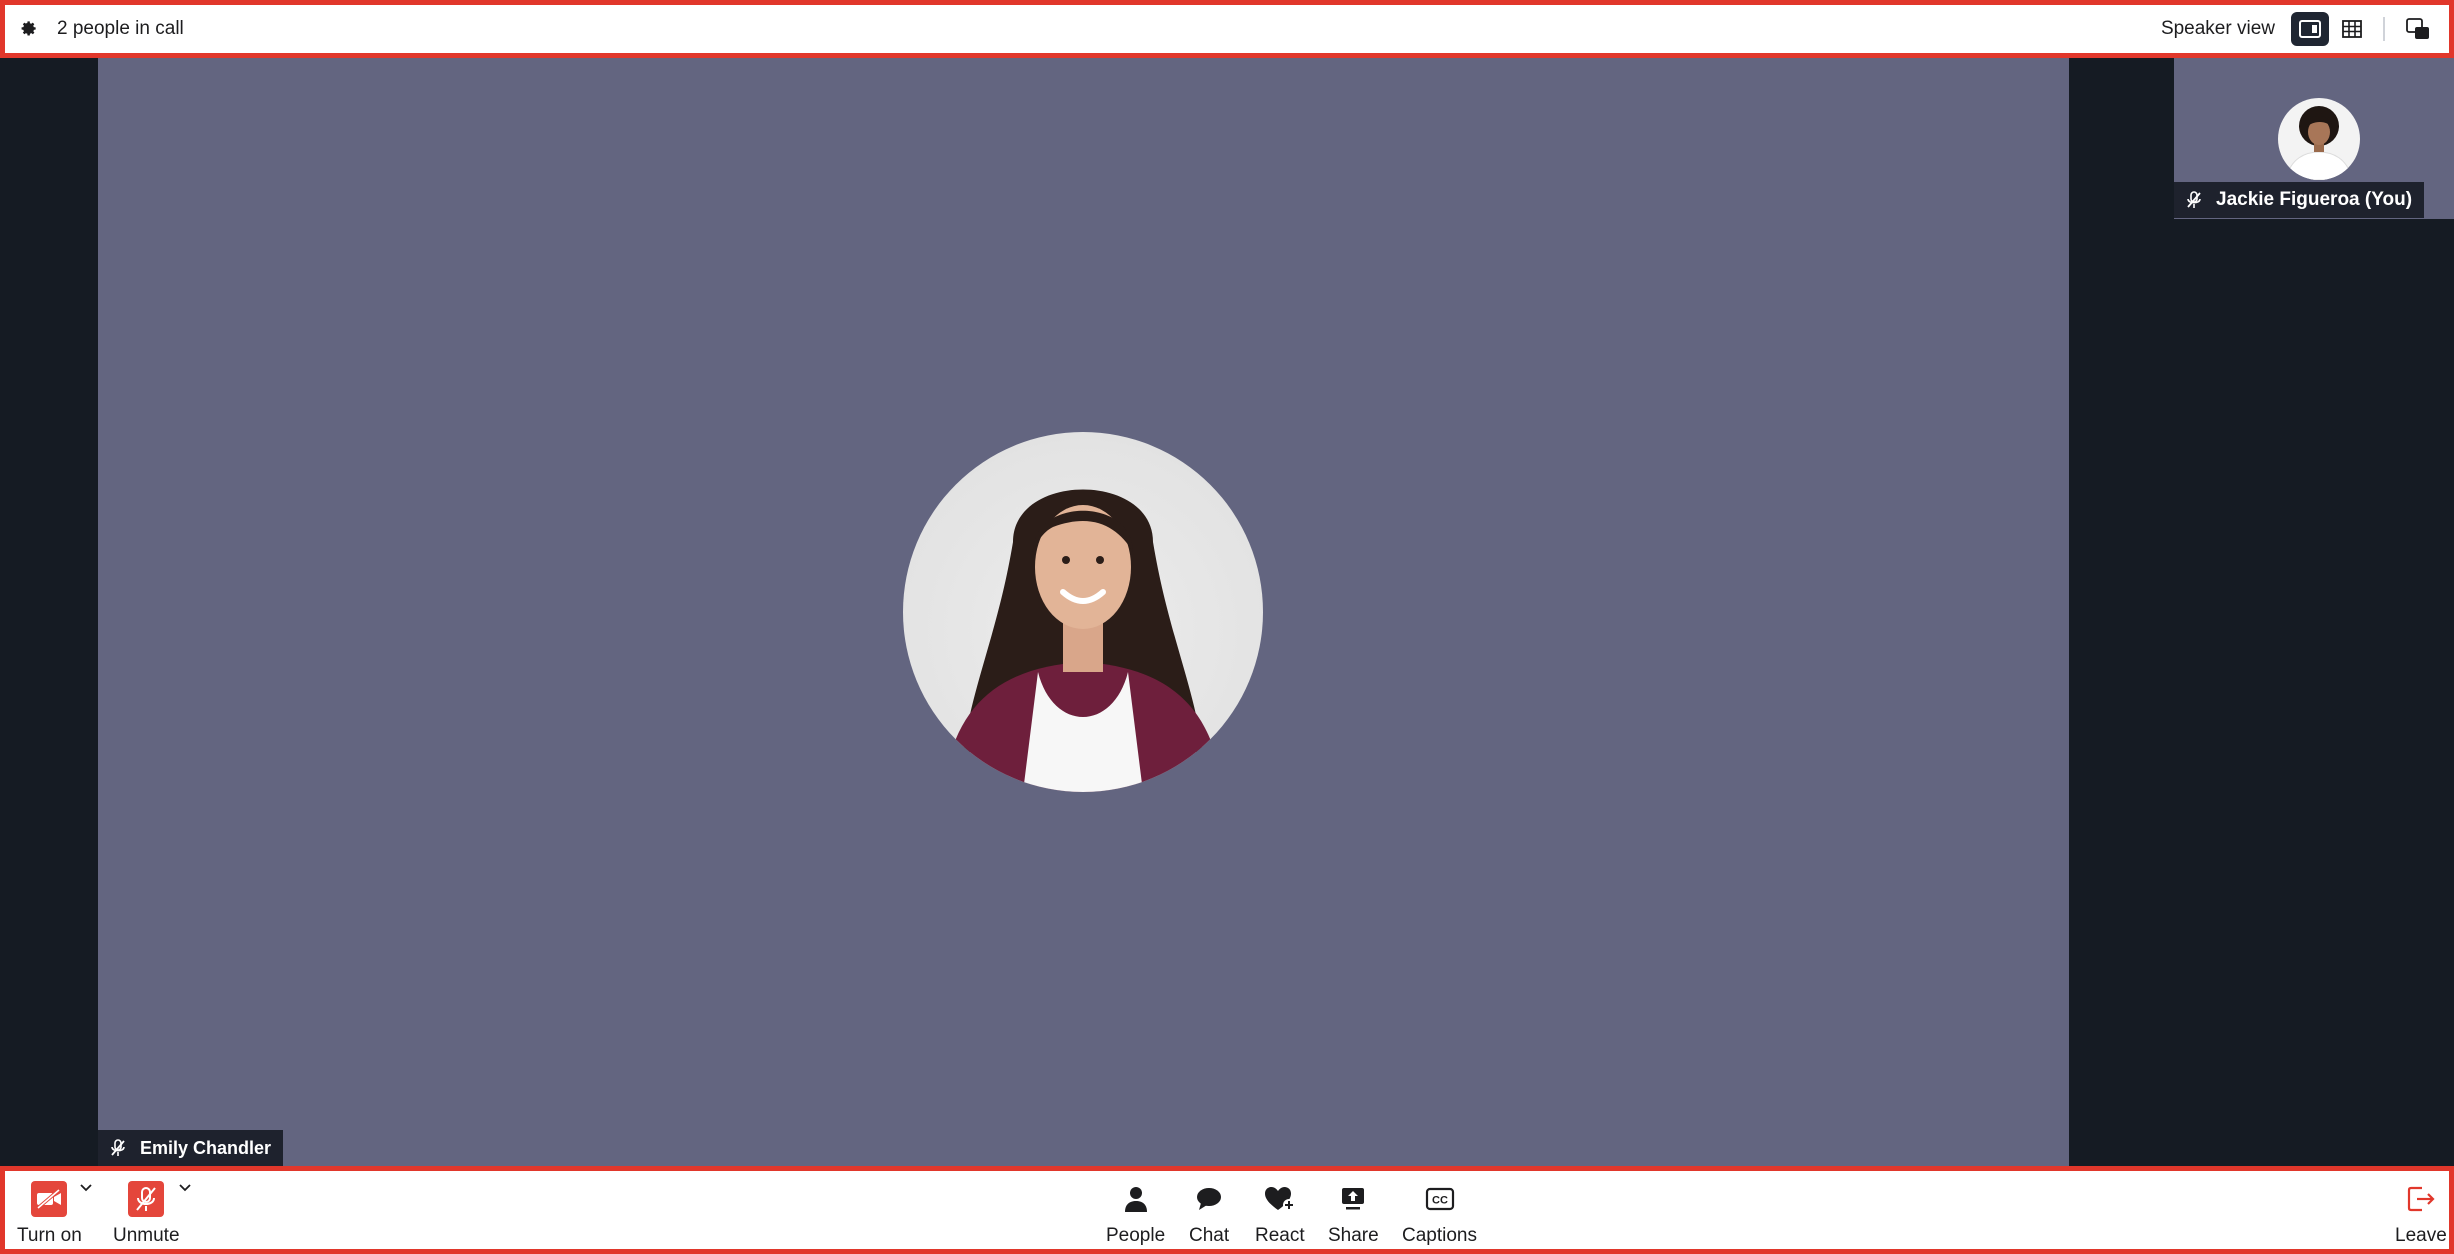 This screenshot has width=2454, height=1254. What do you see at coordinates (206, 1147) in the screenshot?
I see `participant-name: Emily Chandler` at bounding box center [206, 1147].